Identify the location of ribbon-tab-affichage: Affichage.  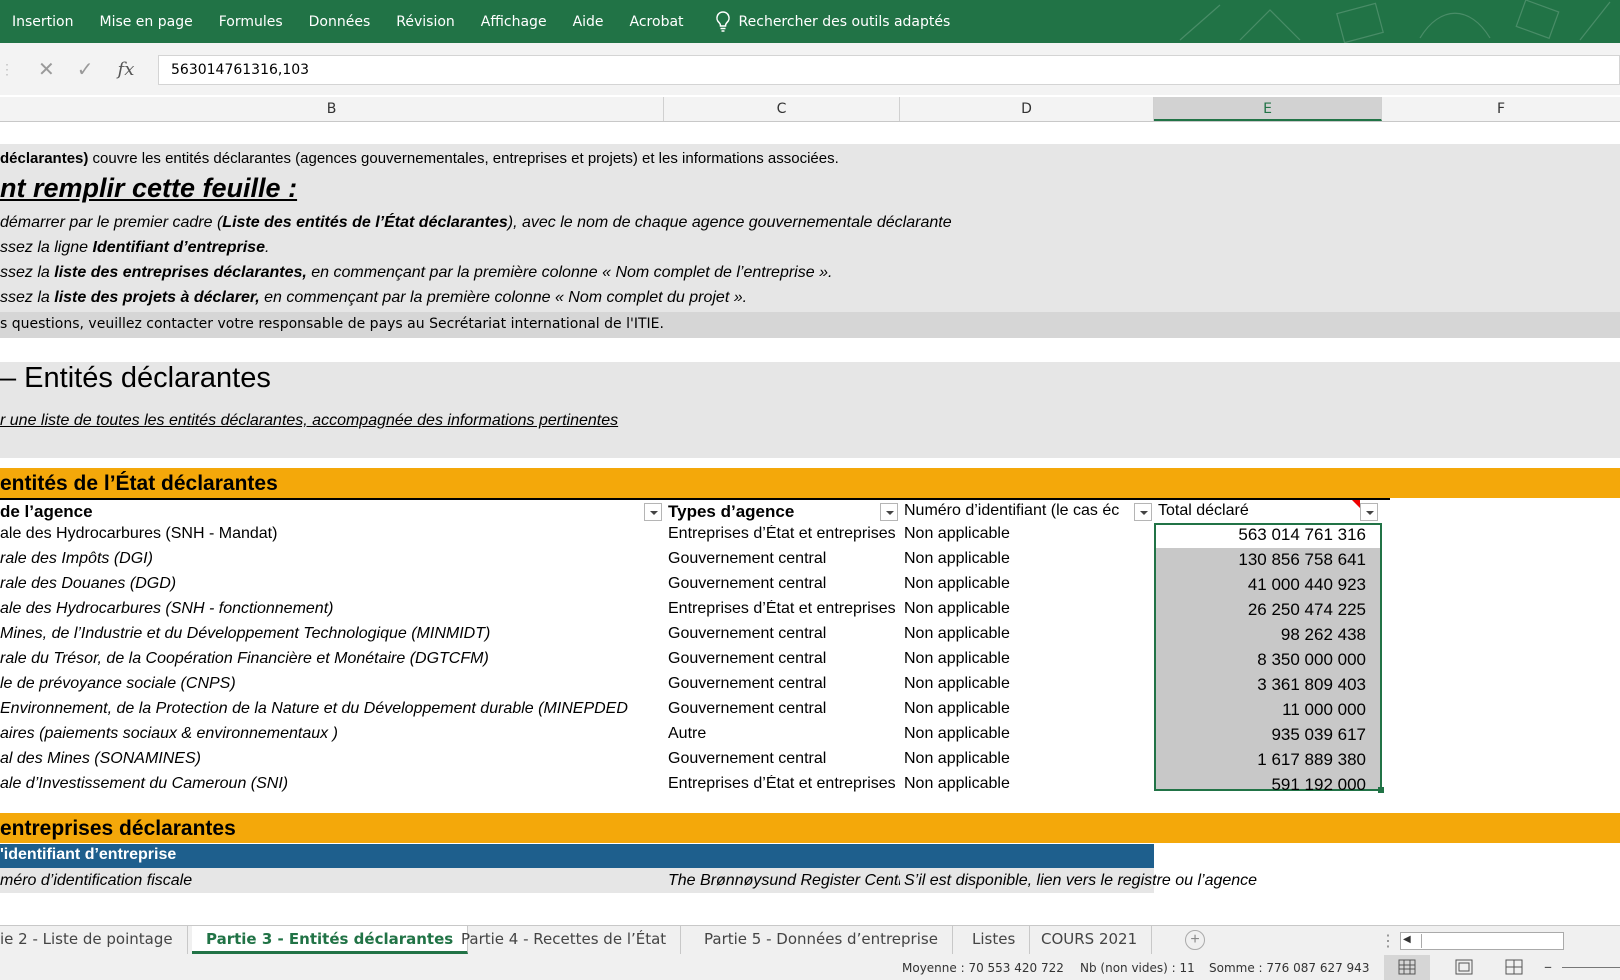
(514, 22).